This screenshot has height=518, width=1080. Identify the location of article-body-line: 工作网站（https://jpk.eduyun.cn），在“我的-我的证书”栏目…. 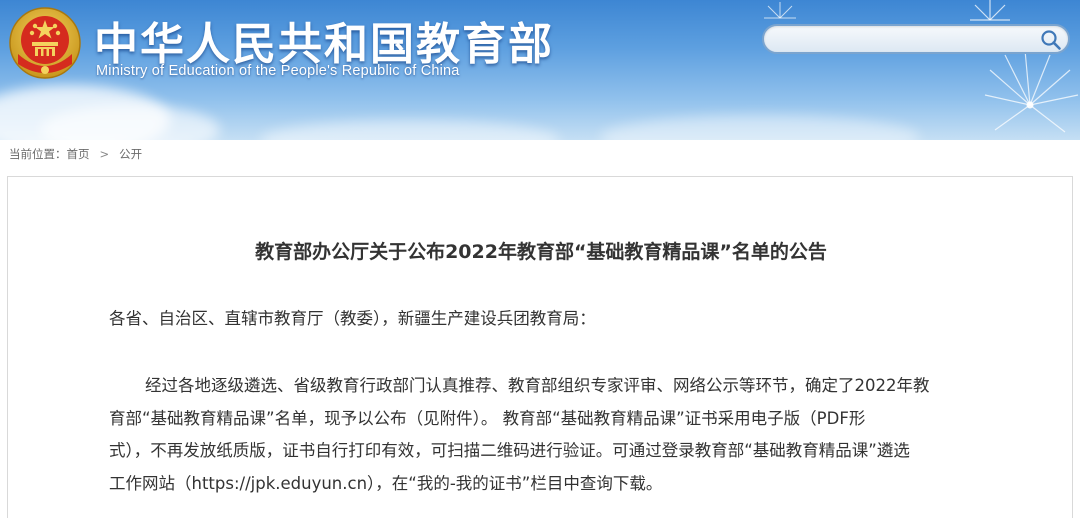
(386, 483).